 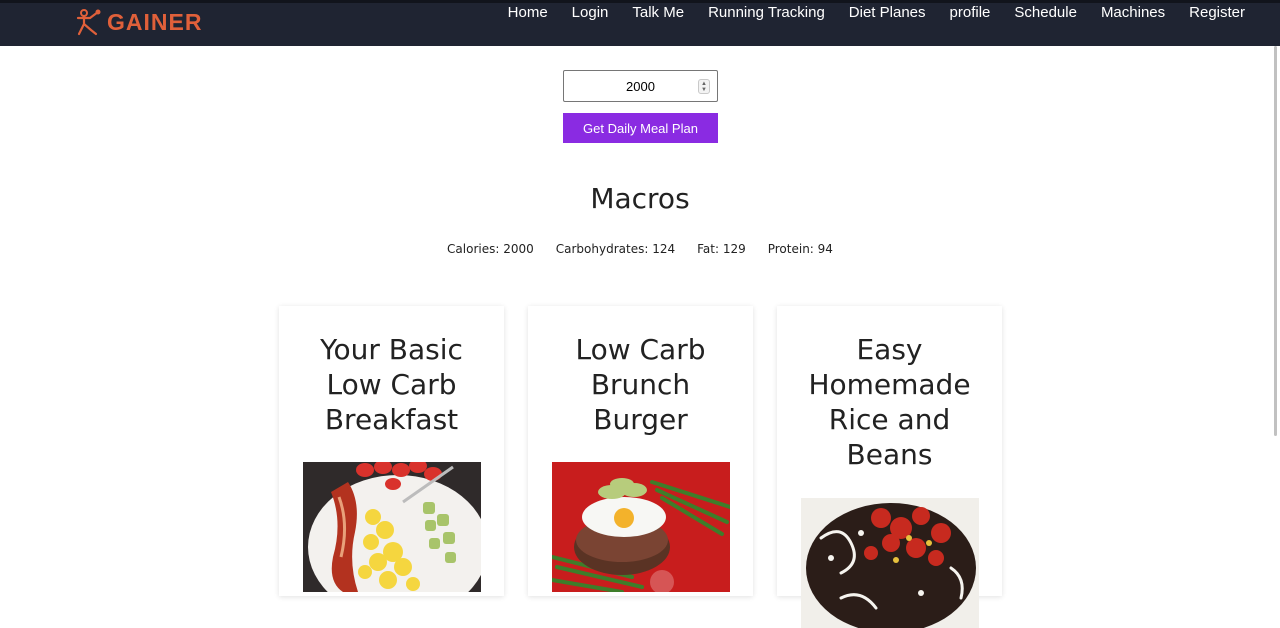 What do you see at coordinates (704, 86) in the screenshot?
I see `number-spinner: ▲ ▼` at bounding box center [704, 86].